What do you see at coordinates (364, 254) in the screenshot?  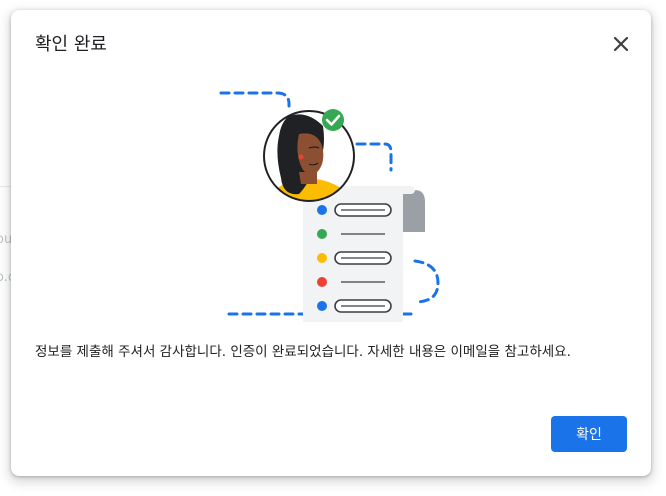 I see `document-list` at bounding box center [364, 254].